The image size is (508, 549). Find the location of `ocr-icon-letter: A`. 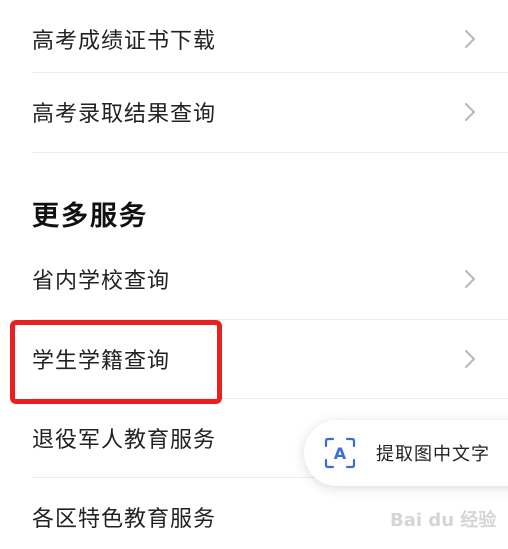

ocr-icon-letter: A is located at coordinates (340, 453).